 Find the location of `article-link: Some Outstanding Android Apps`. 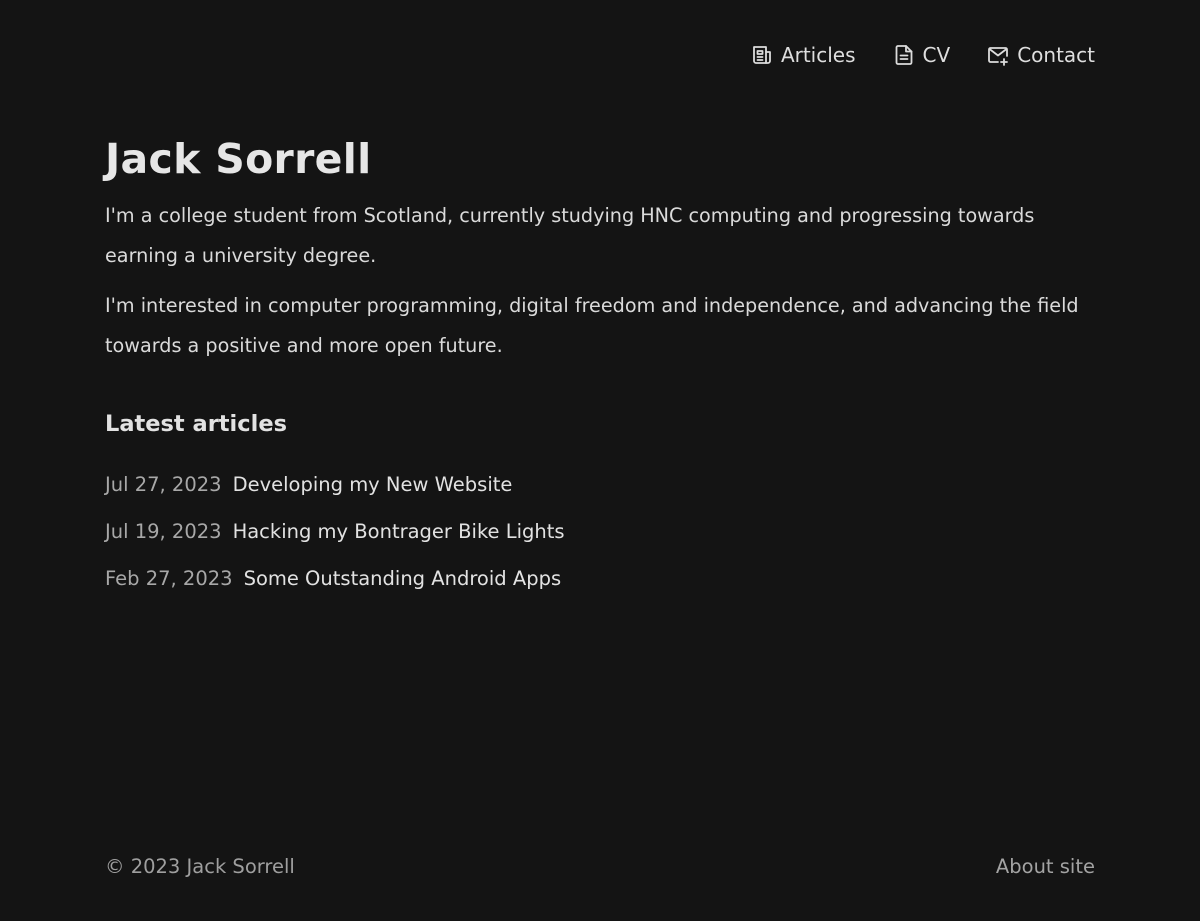

article-link: Some Outstanding Android Apps is located at coordinates (403, 579).